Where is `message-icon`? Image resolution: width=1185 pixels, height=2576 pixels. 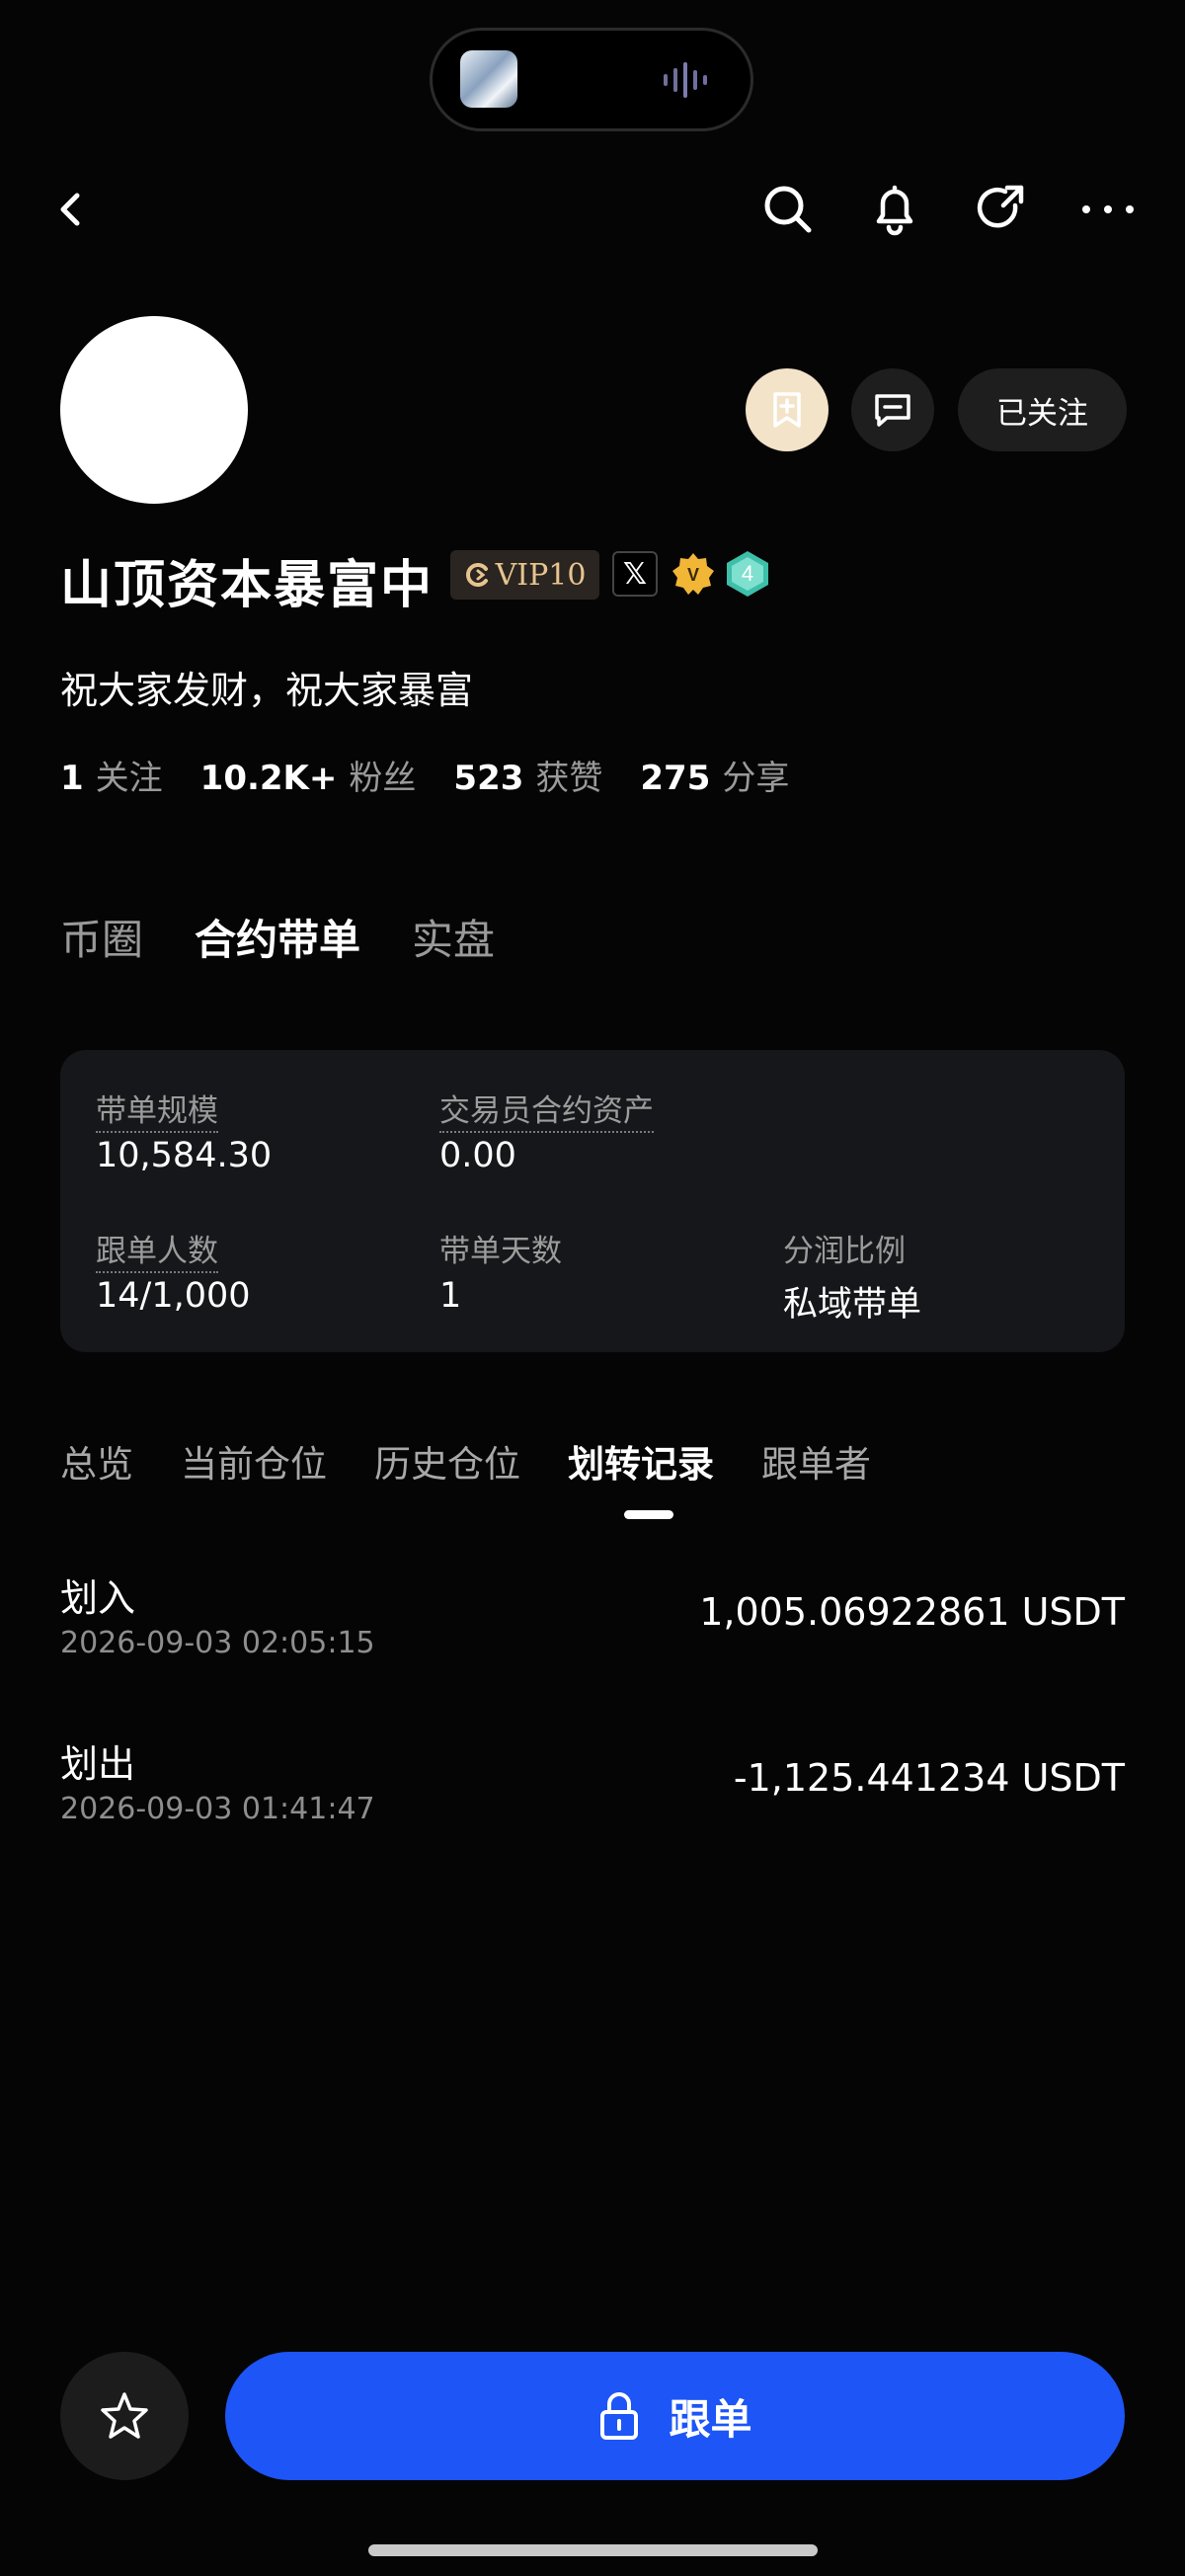
message-icon is located at coordinates (893, 410).